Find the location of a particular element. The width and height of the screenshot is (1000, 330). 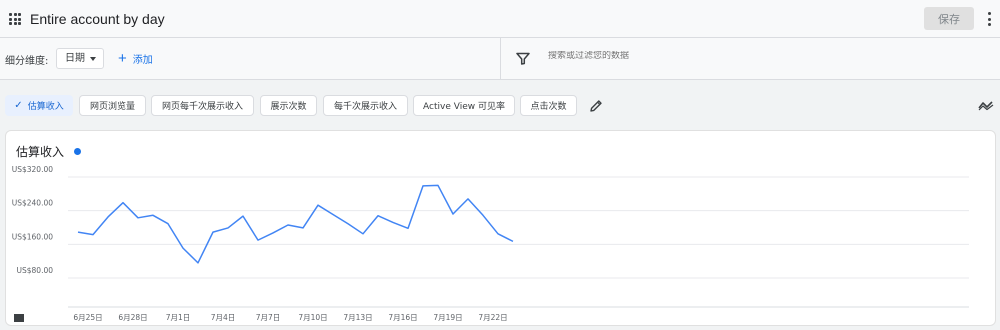

metric-chip-page-rpm: 网页每千次展示收入 is located at coordinates (202, 105).